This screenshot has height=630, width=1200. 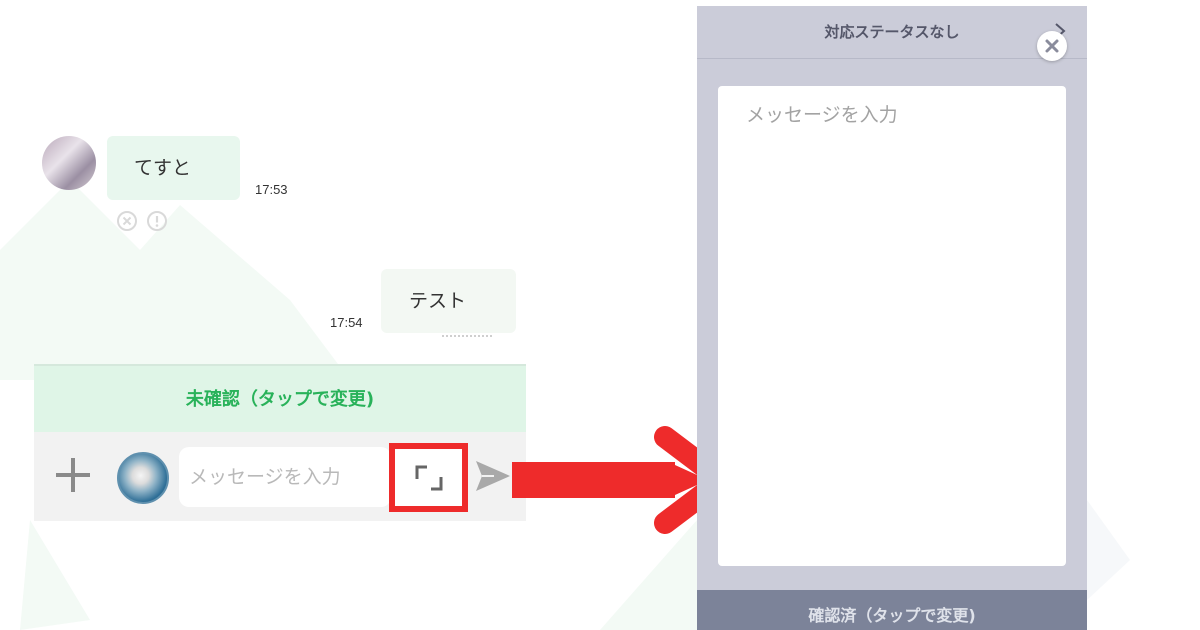 I want to click on expand-button, so click(x=428, y=477).